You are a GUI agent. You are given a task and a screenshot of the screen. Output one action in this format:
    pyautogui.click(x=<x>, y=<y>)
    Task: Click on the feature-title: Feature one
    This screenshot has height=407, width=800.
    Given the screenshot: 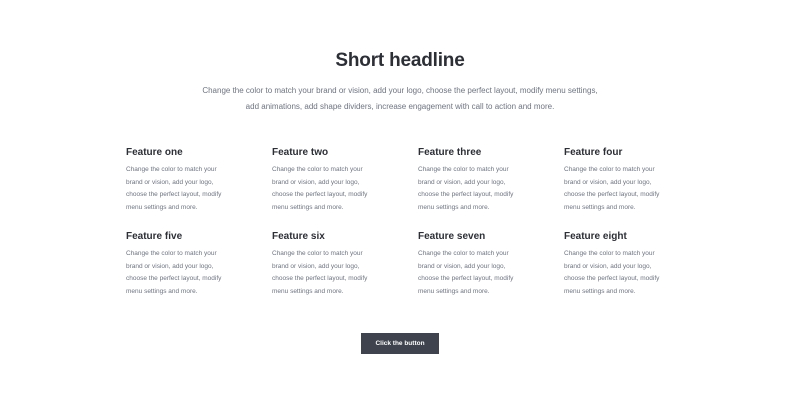 What is the action you would take?
    pyautogui.click(x=154, y=152)
    